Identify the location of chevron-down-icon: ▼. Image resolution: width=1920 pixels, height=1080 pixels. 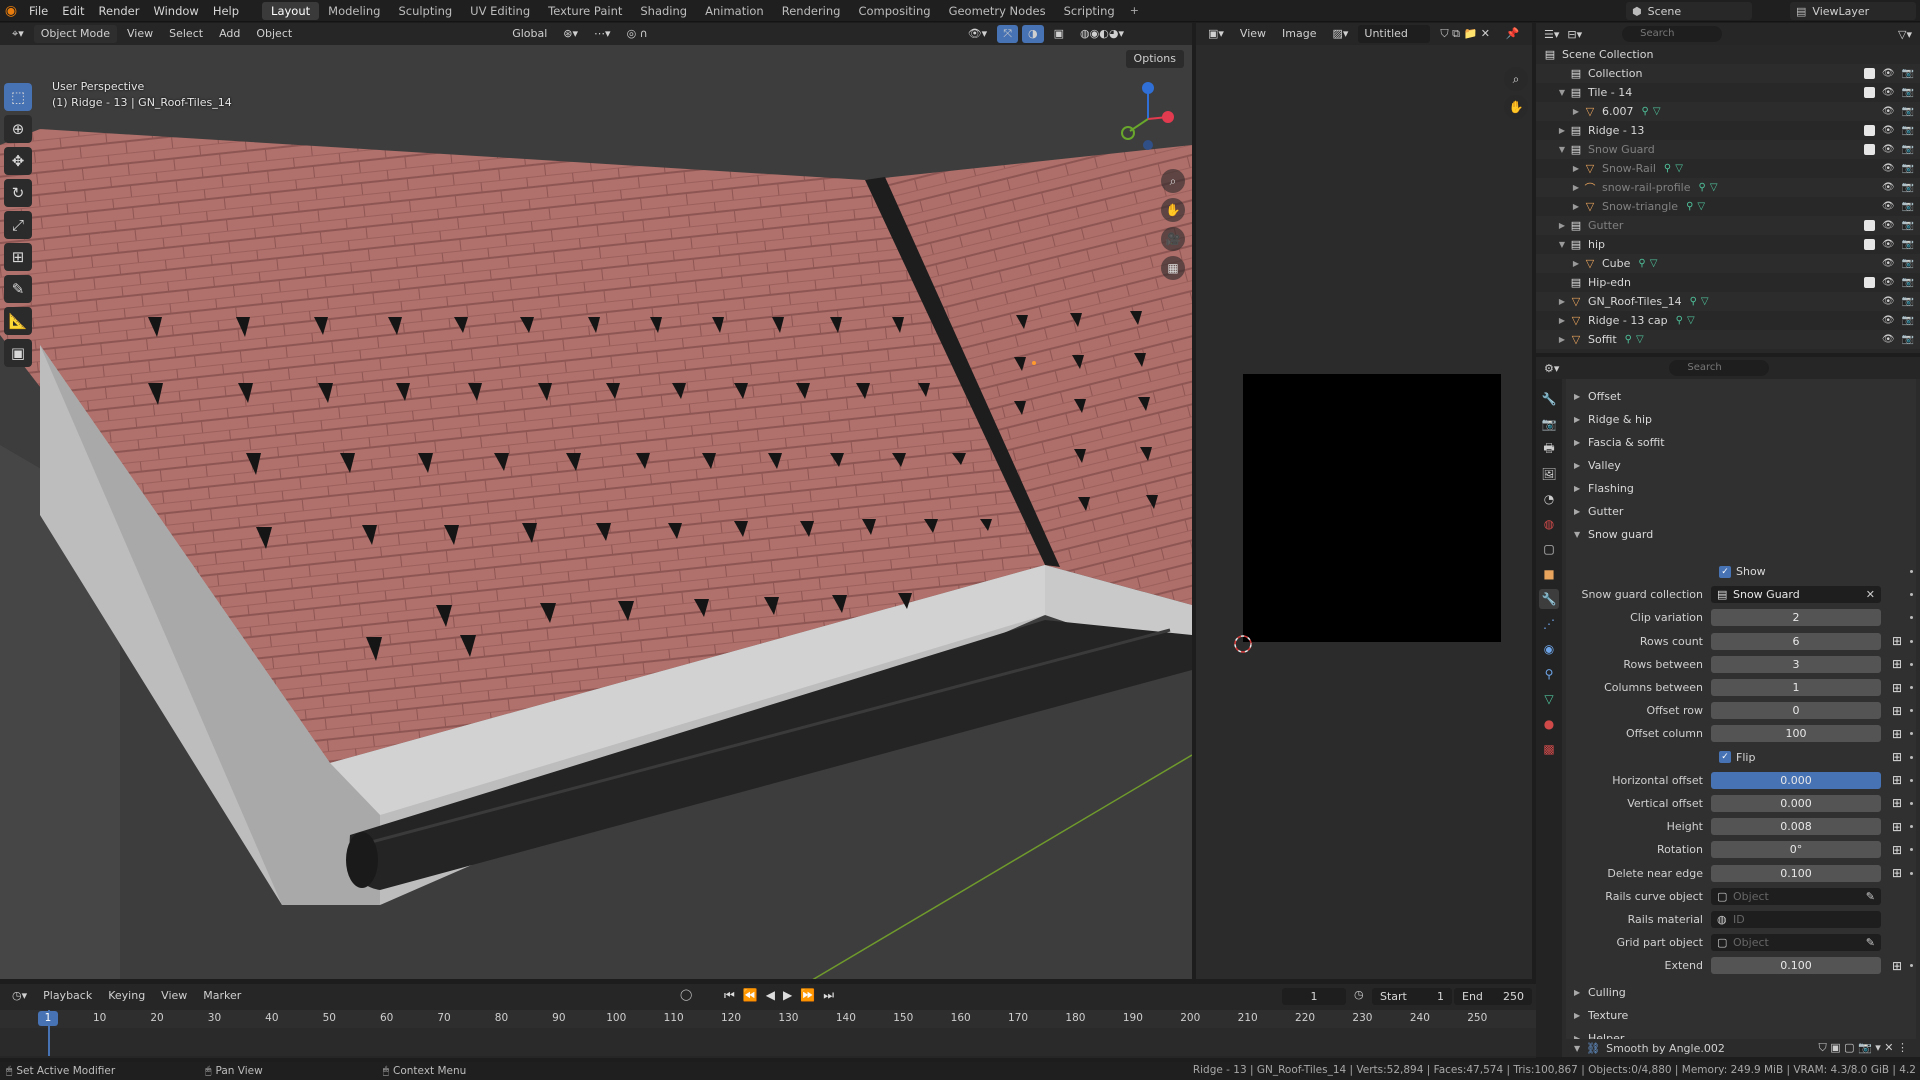
(1562, 149).